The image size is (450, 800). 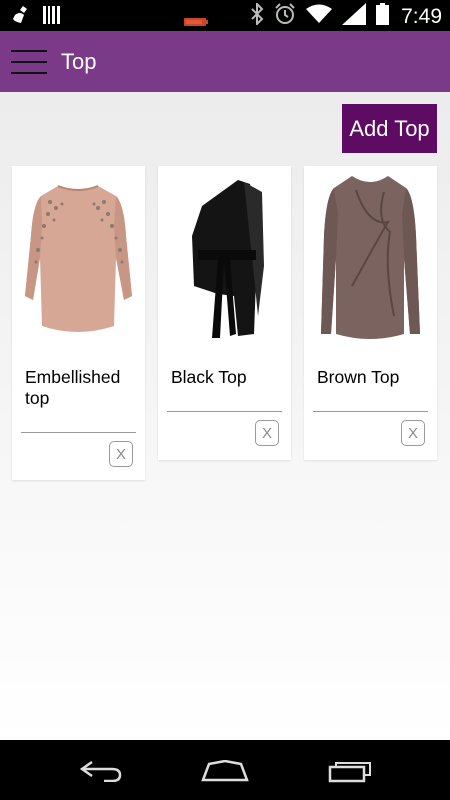 I want to click on item-card: Embellished top X, so click(x=78, y=323).